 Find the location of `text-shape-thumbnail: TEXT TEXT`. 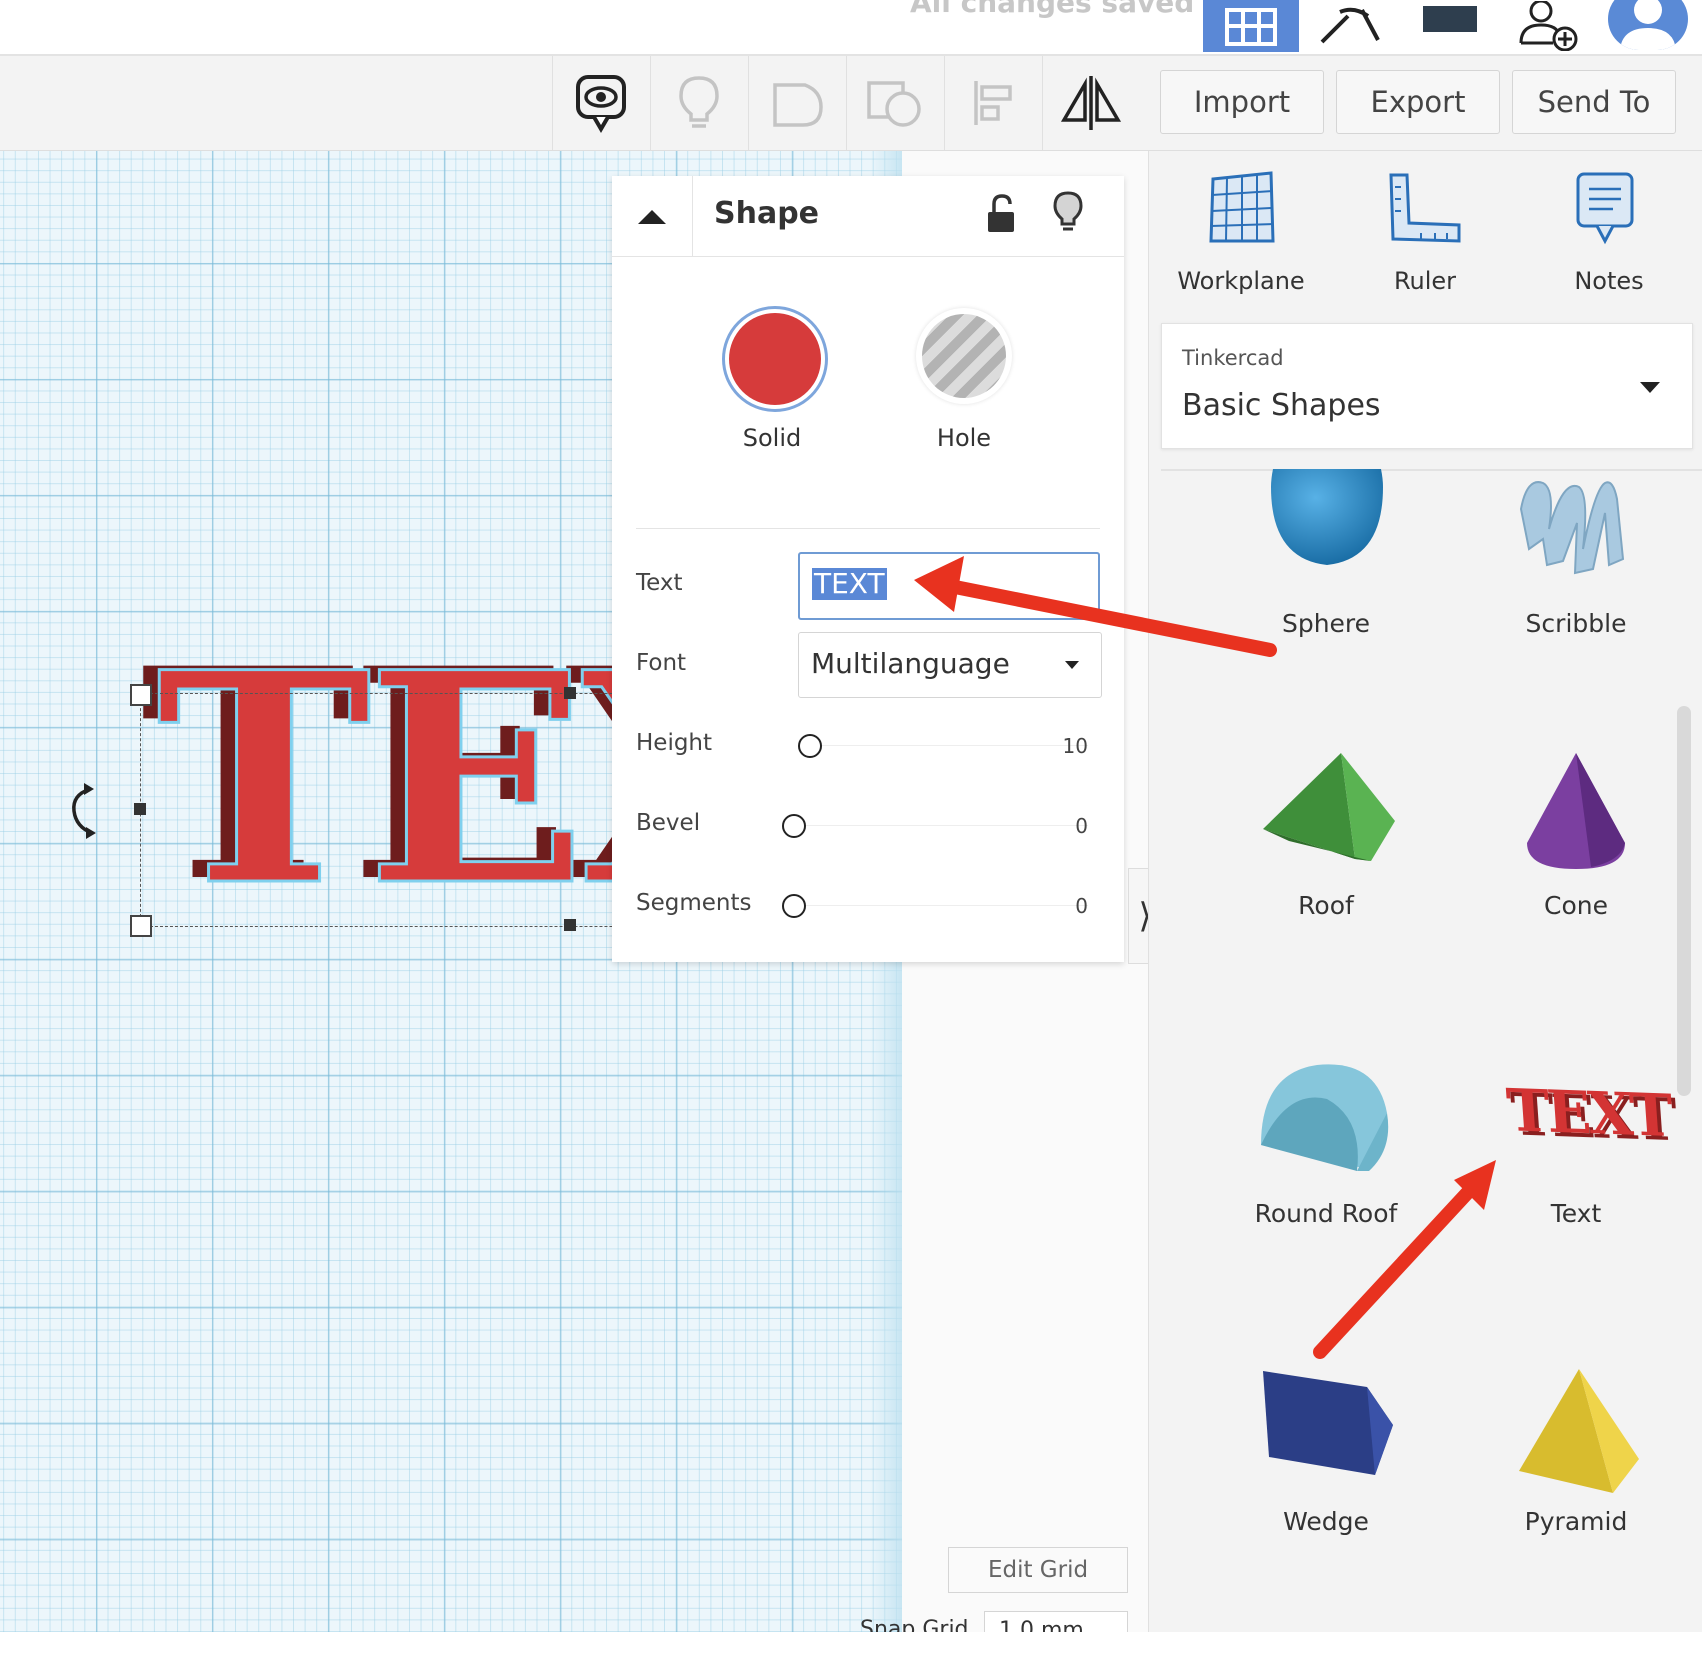

text-shape-thumbnail: TEXT TEXT is located at coordinates (1590, 1118).